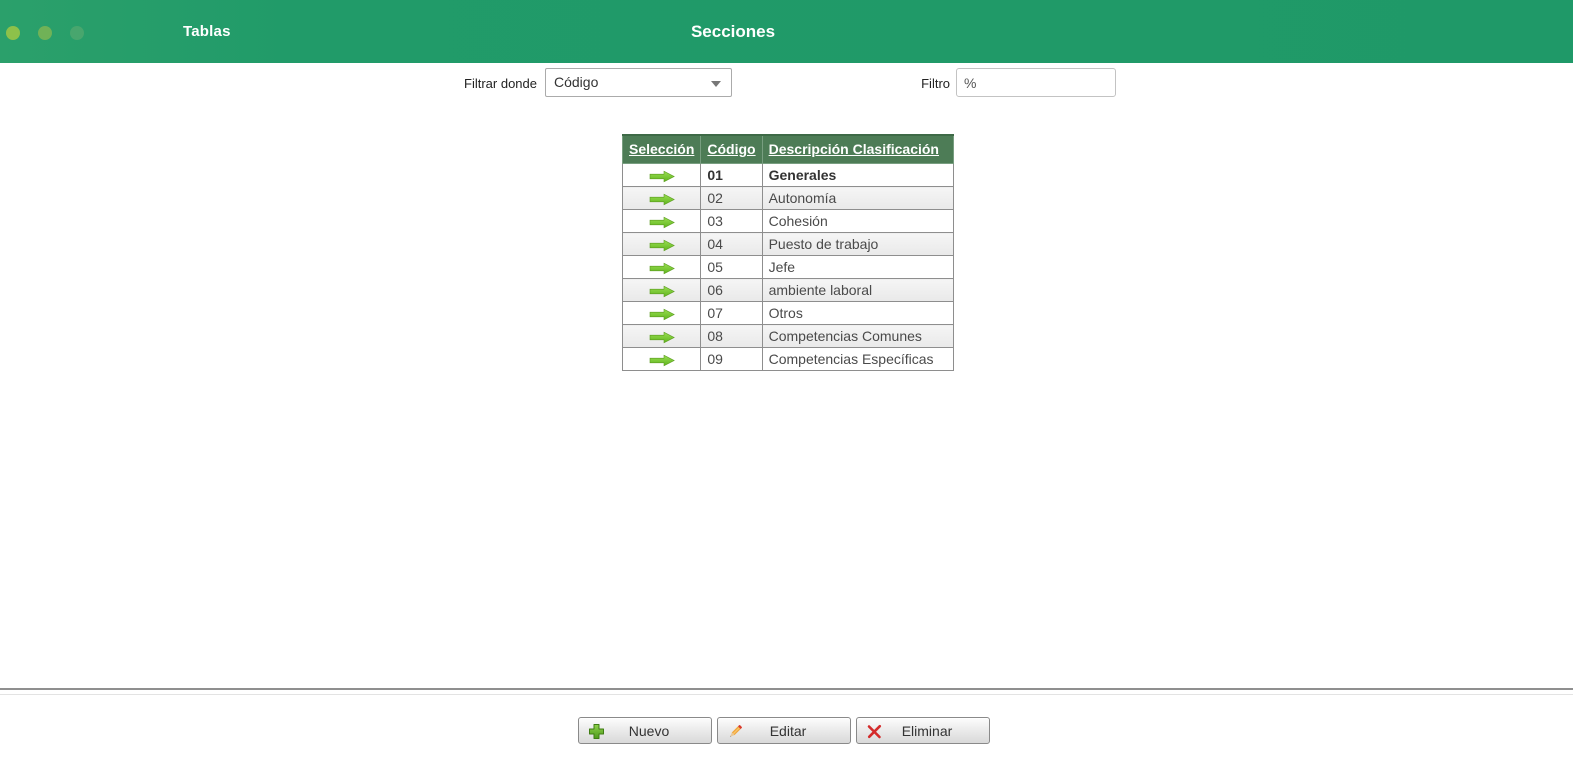 The height and width of the screenshot is (757, 1573). I want to click on row-descripcion: Otros, so click(857, 313).